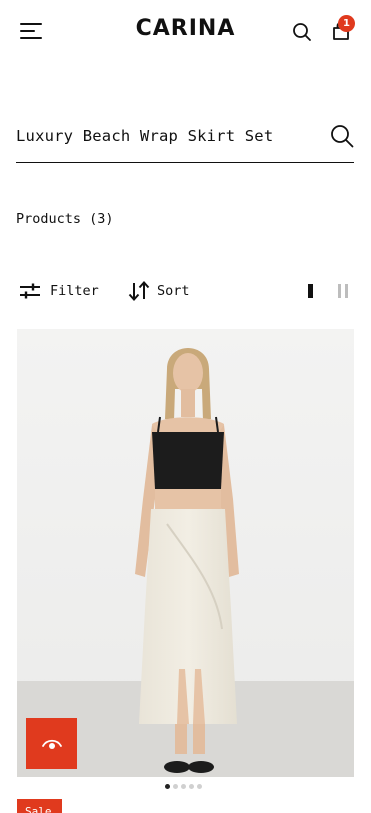 Image resolution: width=371 pixels, height=813 pixels. I want to click on results-toolbar: Filter Sort, so click(185, 291).